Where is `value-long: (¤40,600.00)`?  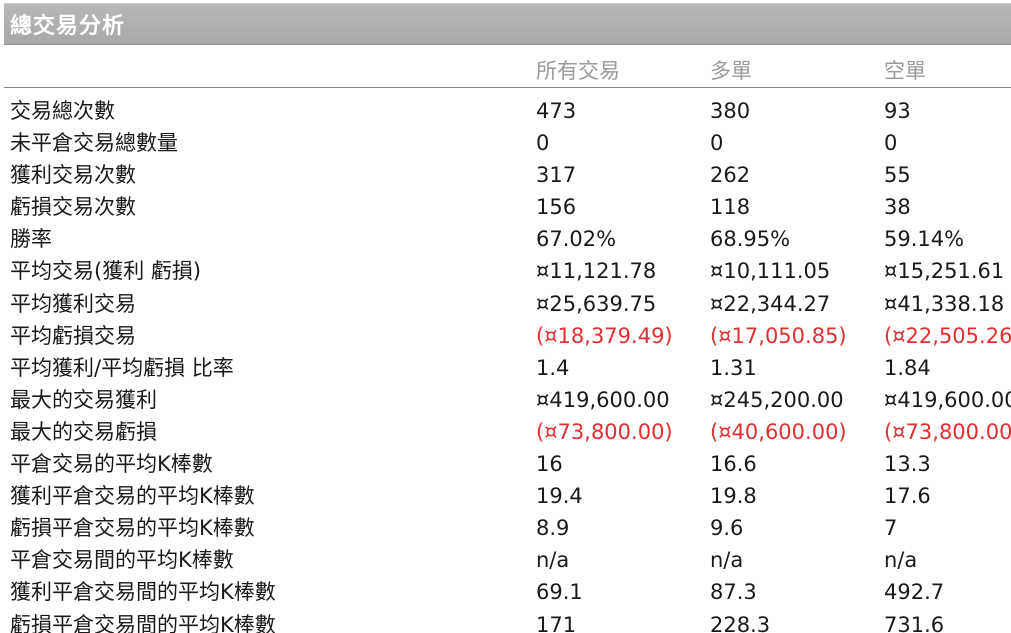
value-long: (¤40,600.00) is located at coordinates (778, 431).